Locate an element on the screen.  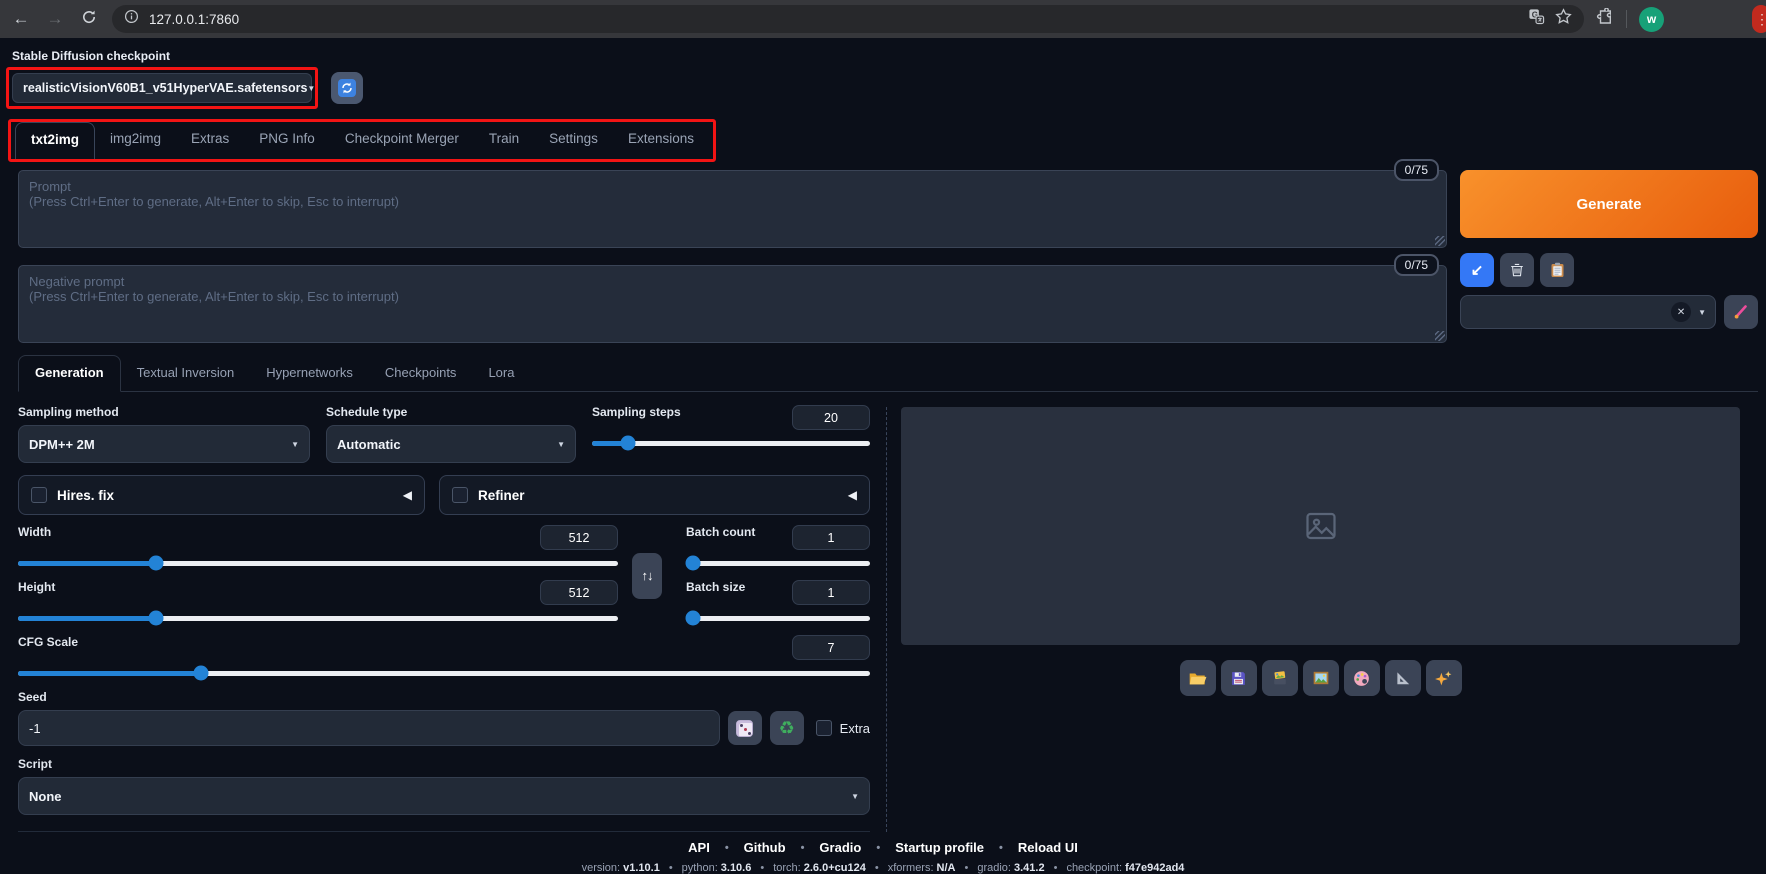
refiner-accordion: Refiner ◀ is located at coordinates (654, 495).